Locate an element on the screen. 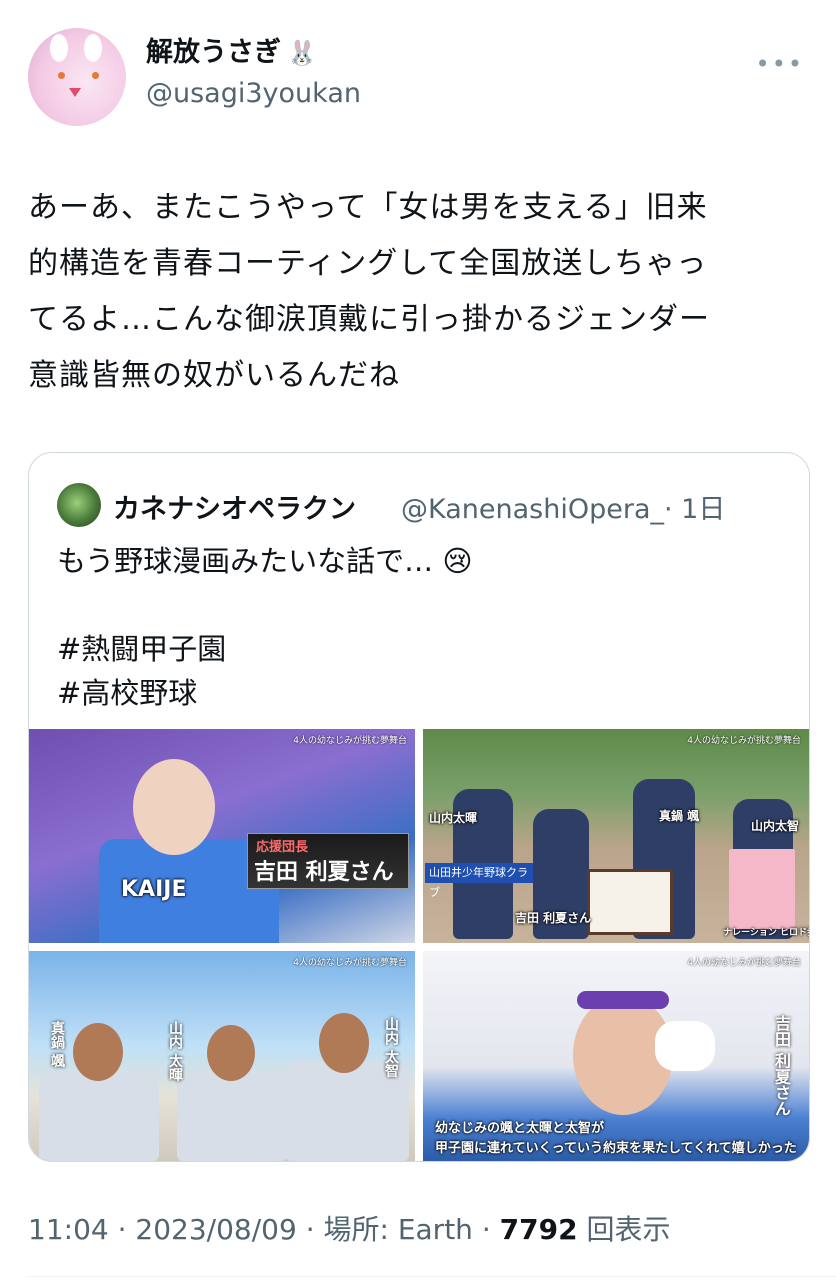  hashtag-link: #熱闘甲子園 is located at coordinates (422, 649).